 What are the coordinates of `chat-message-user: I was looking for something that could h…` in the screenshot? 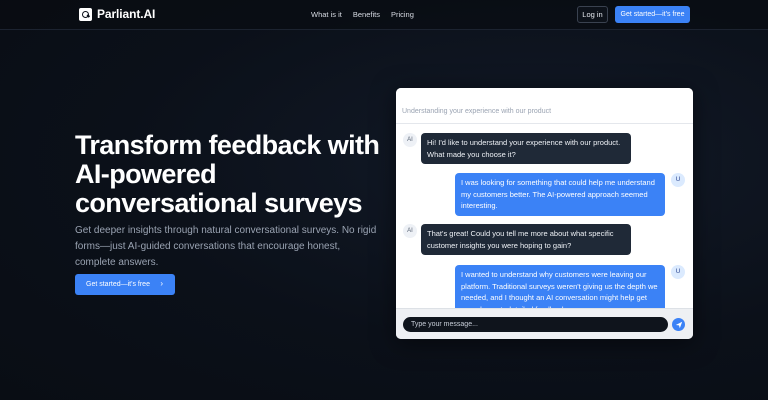 It's located at (560, 194).